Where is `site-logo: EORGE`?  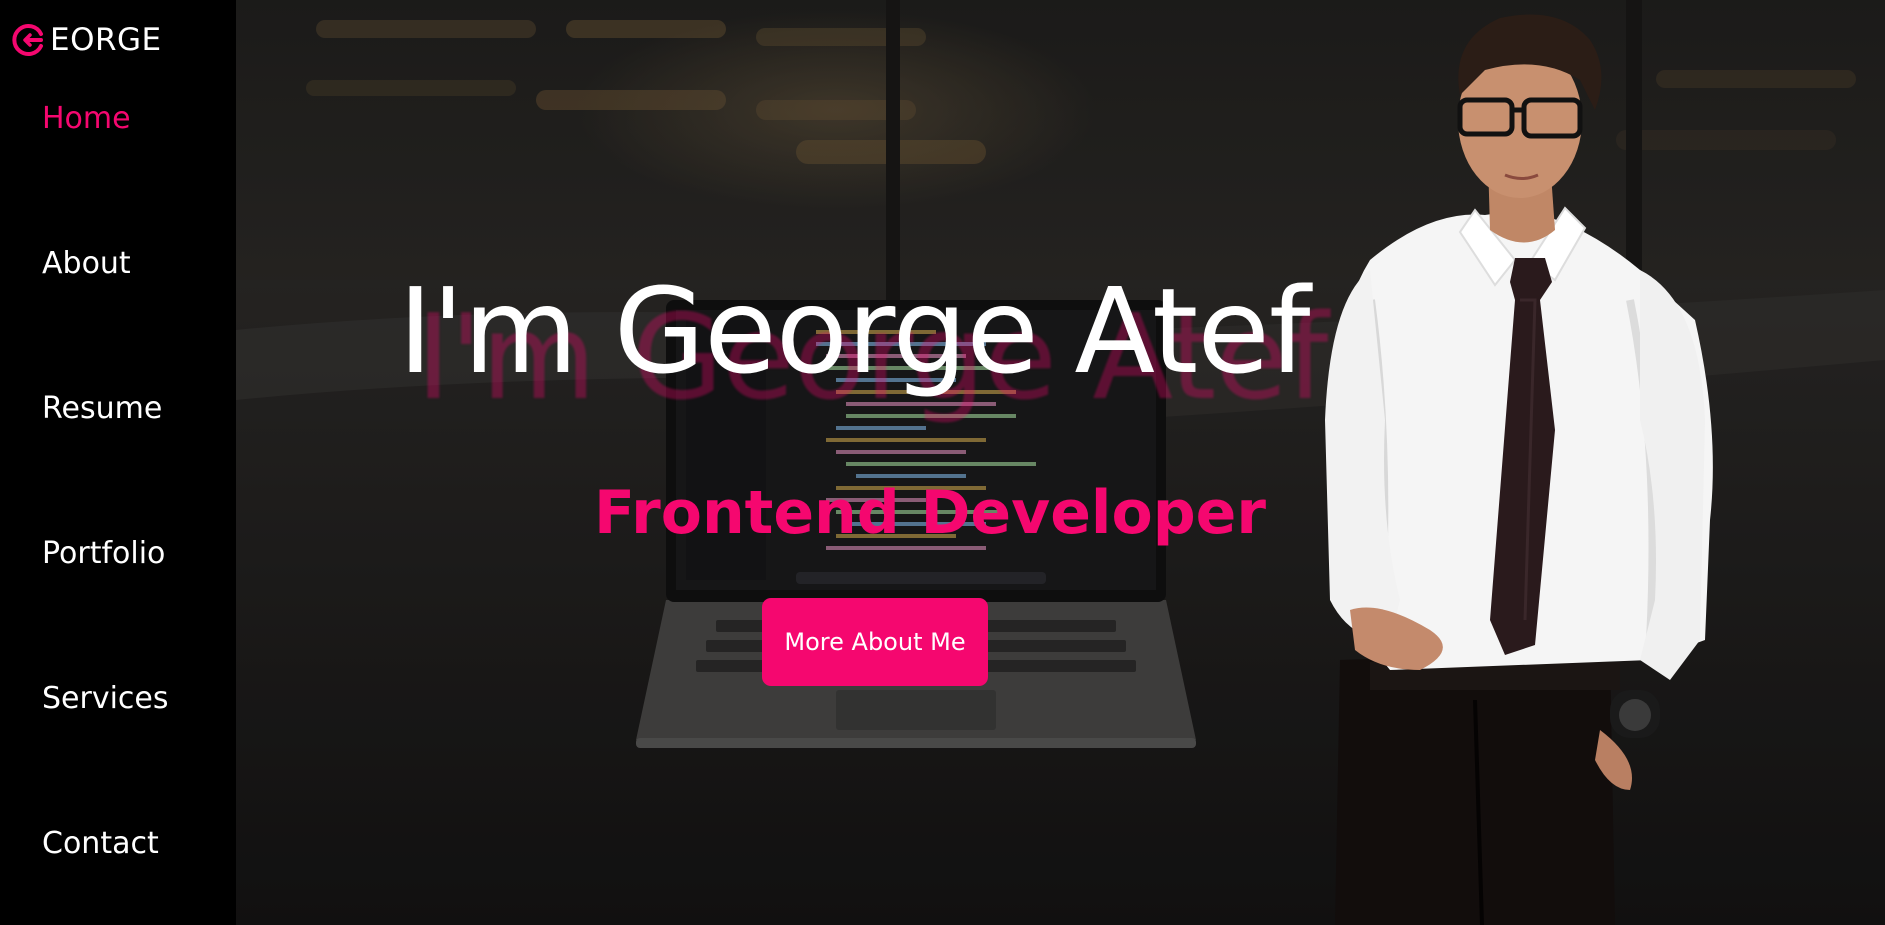
site-logo: EORGE is located at coordinates (86, 40).